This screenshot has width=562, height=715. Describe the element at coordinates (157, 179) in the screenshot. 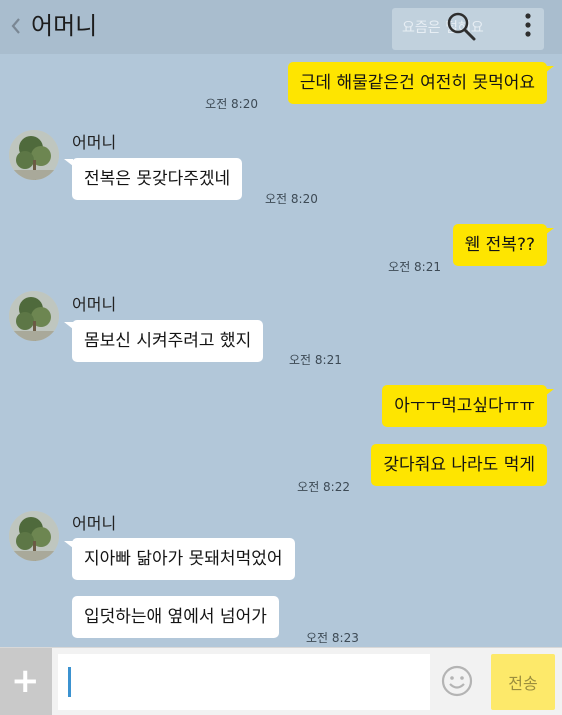

I see `message-bubble-other: 전복은 못갖다주겠네` at that location.